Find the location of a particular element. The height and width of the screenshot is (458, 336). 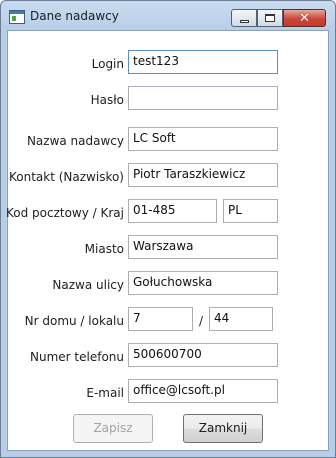

window-title: Dane nadawcy is located at coordinates (74, 16).